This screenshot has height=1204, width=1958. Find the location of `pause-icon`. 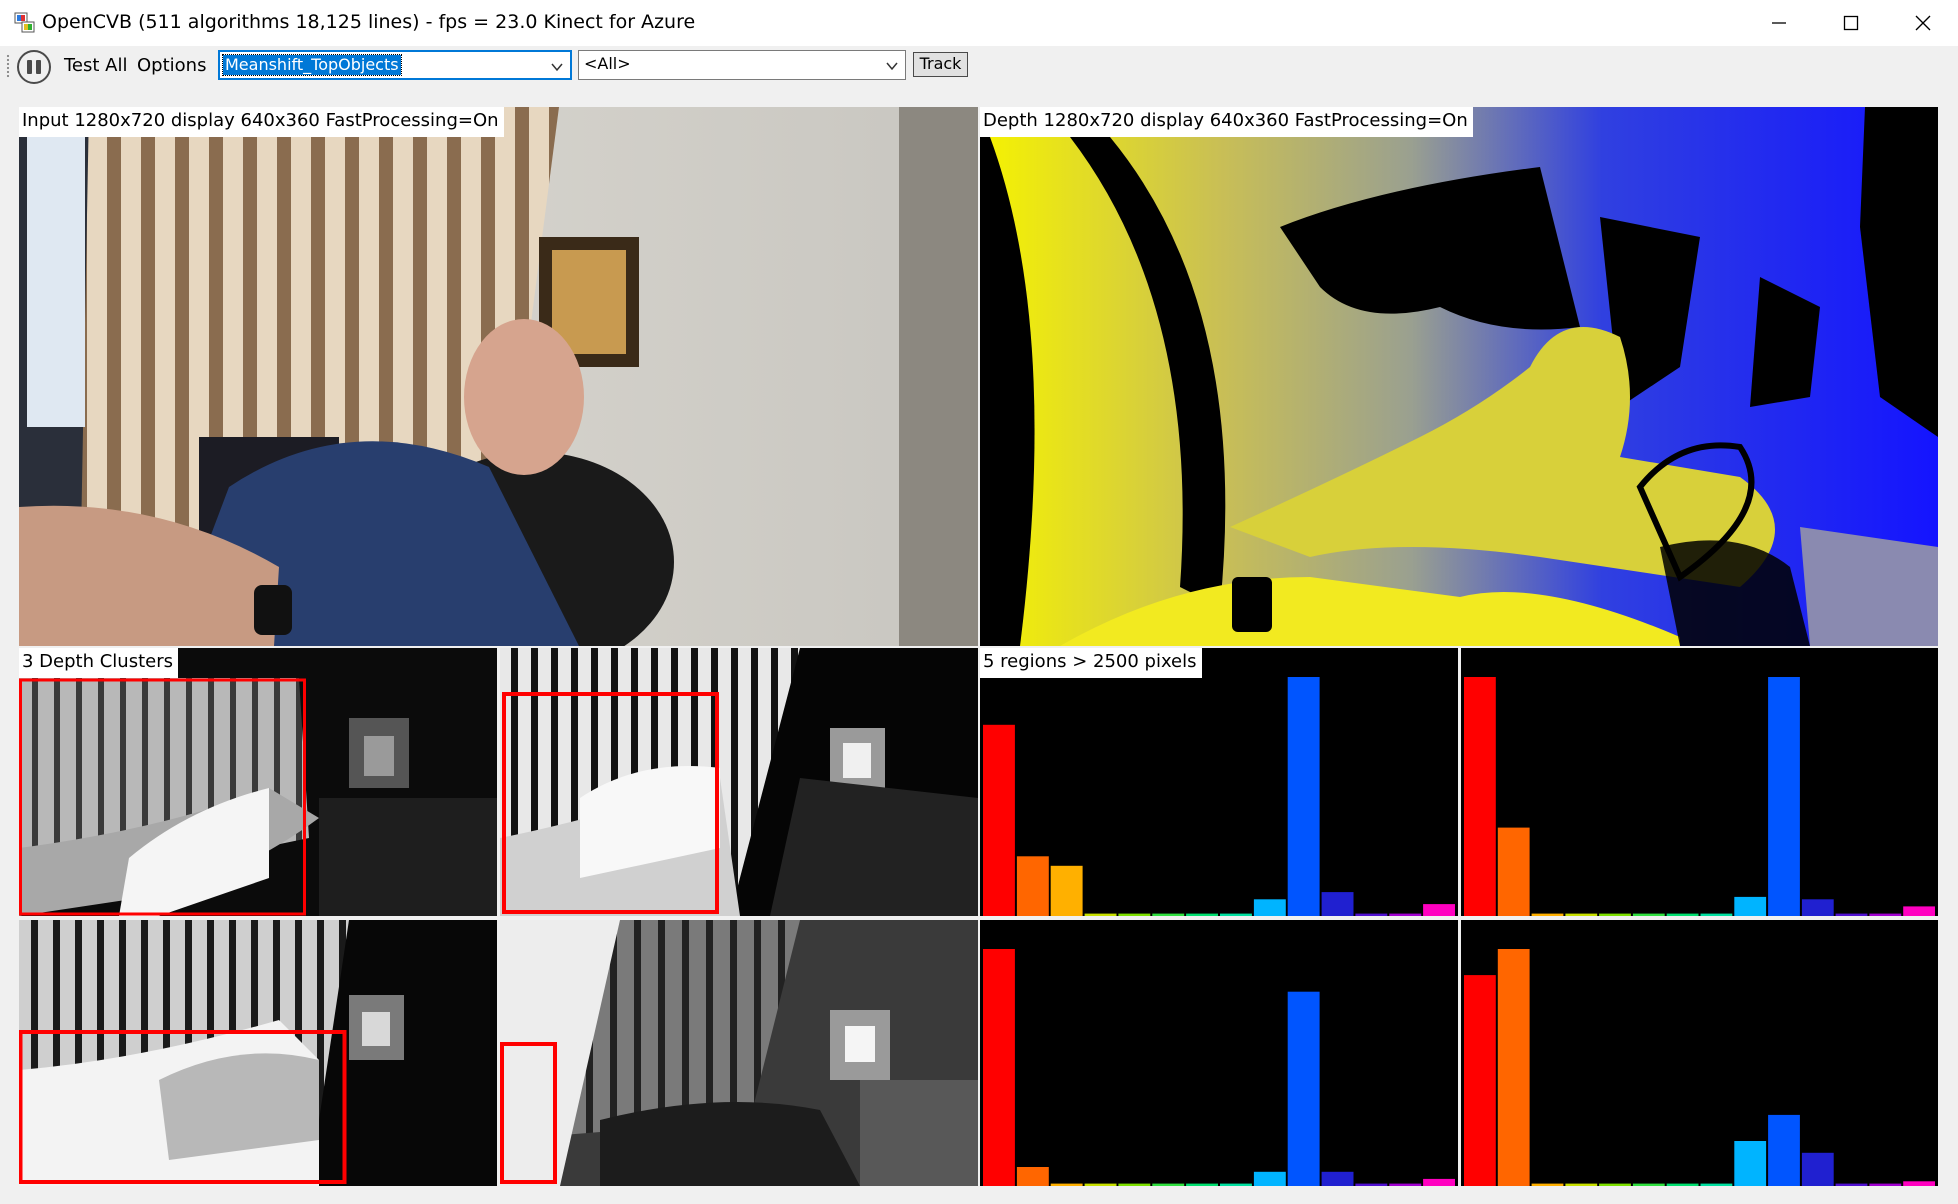

pause-icon is located at coordinates (29, 67).